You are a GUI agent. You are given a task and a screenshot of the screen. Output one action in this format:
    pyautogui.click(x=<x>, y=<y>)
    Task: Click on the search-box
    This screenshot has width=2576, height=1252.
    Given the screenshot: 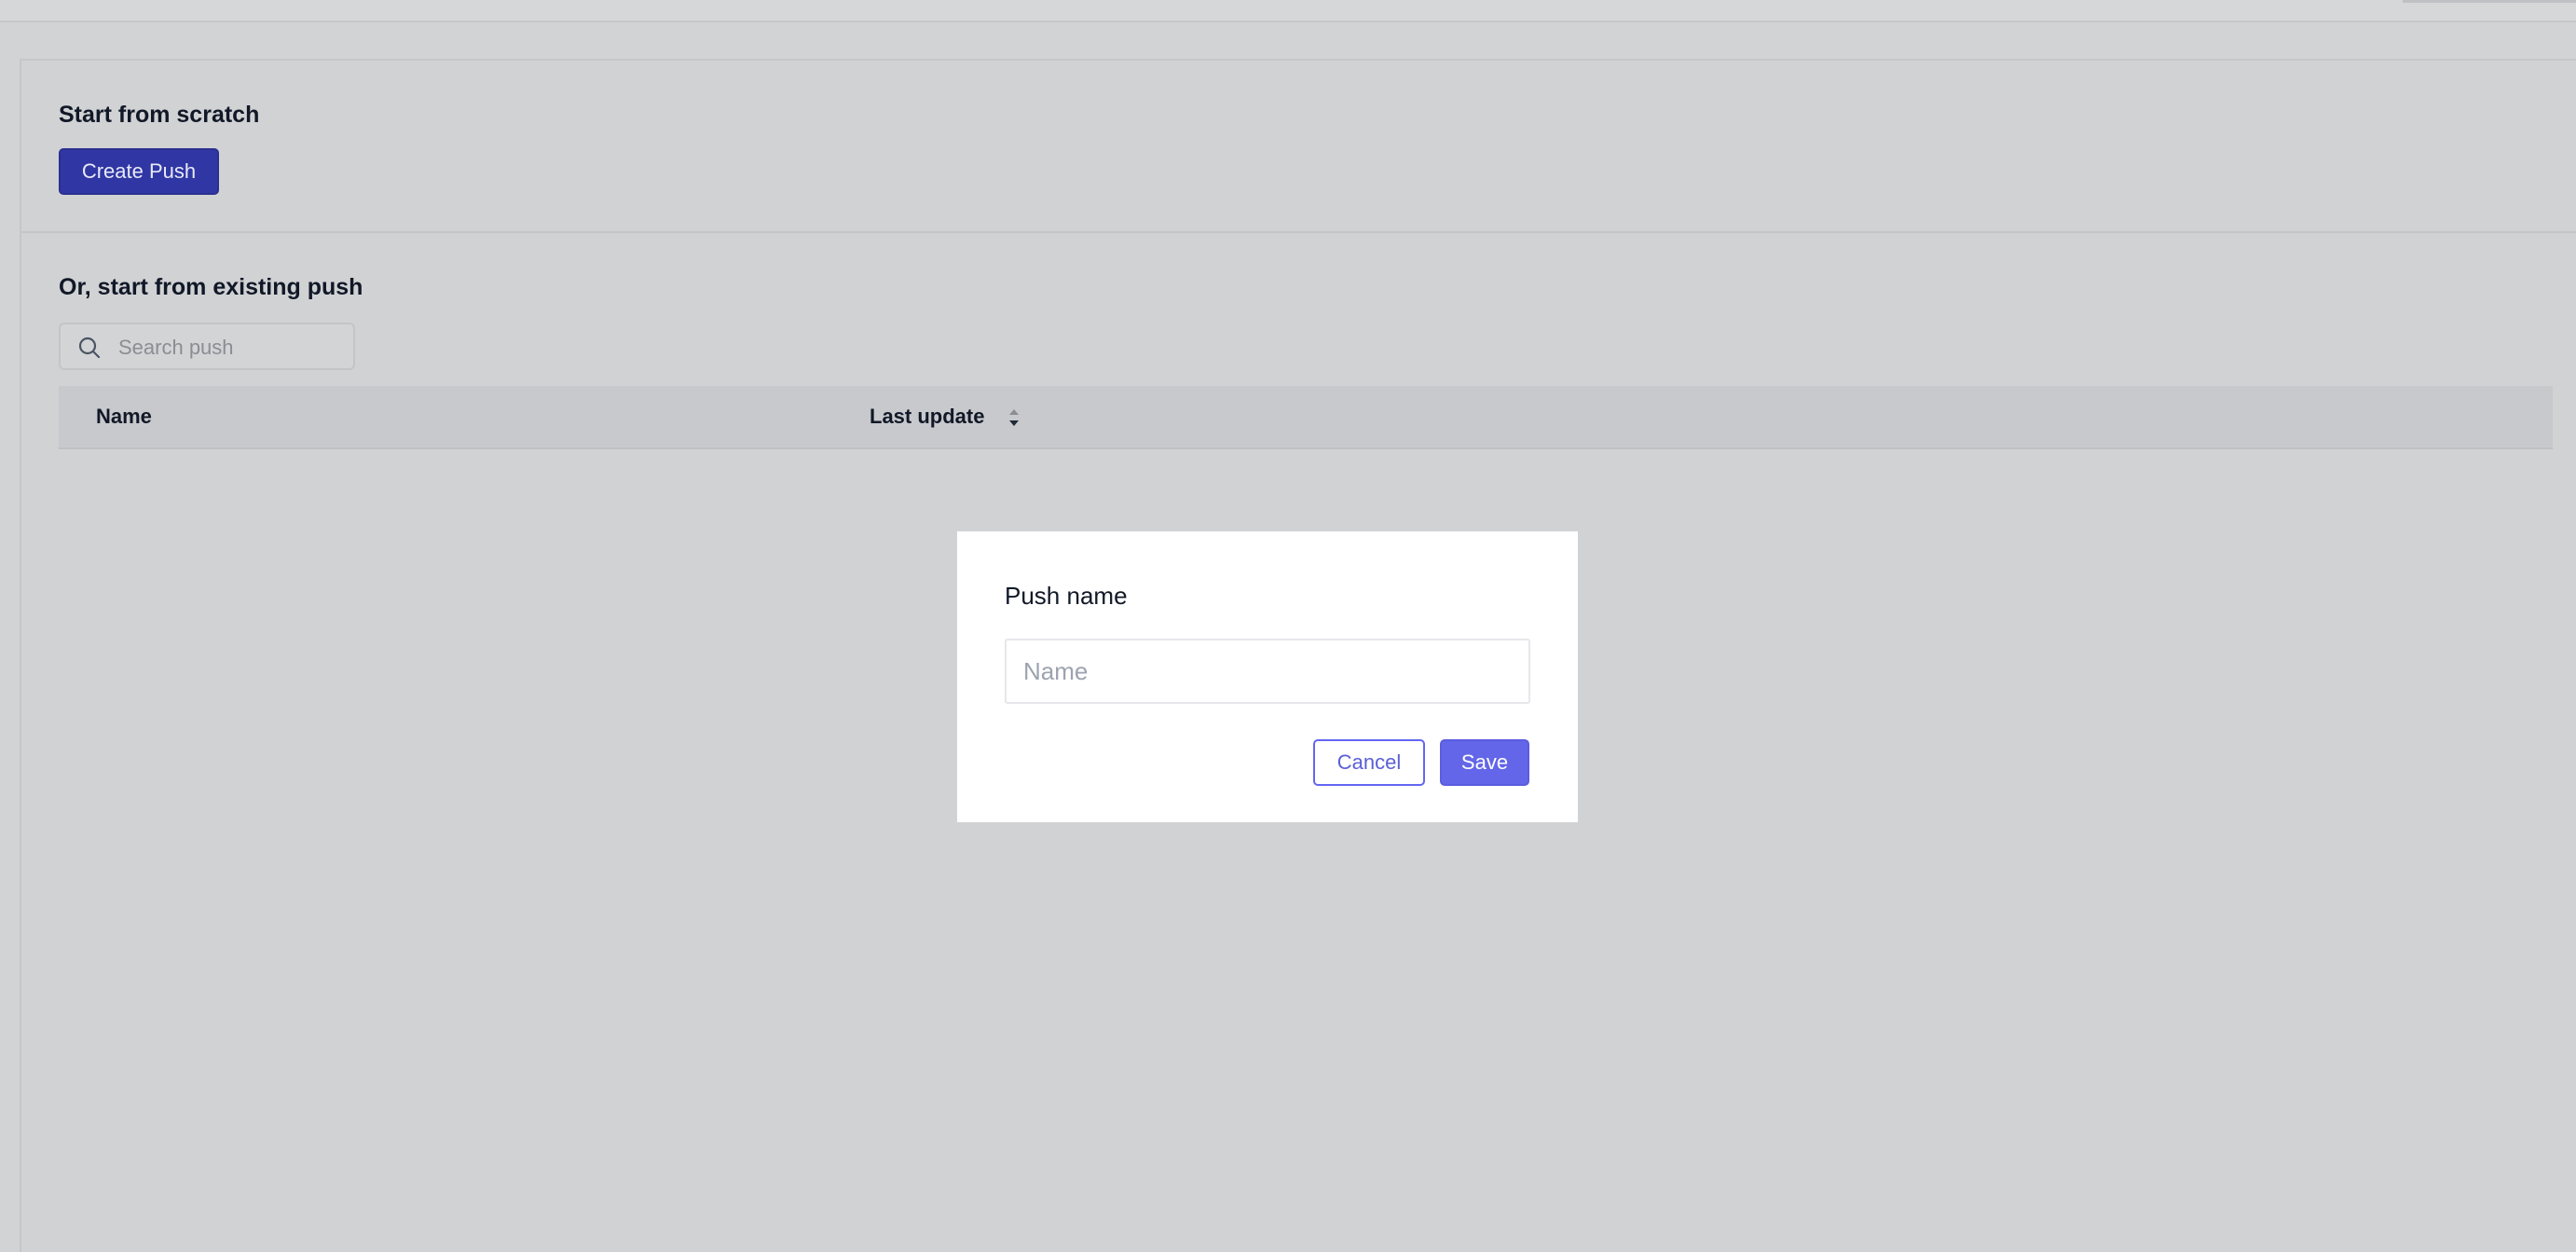 What is the action you would take?
    pyautogui.click(x=207, y=346)
    